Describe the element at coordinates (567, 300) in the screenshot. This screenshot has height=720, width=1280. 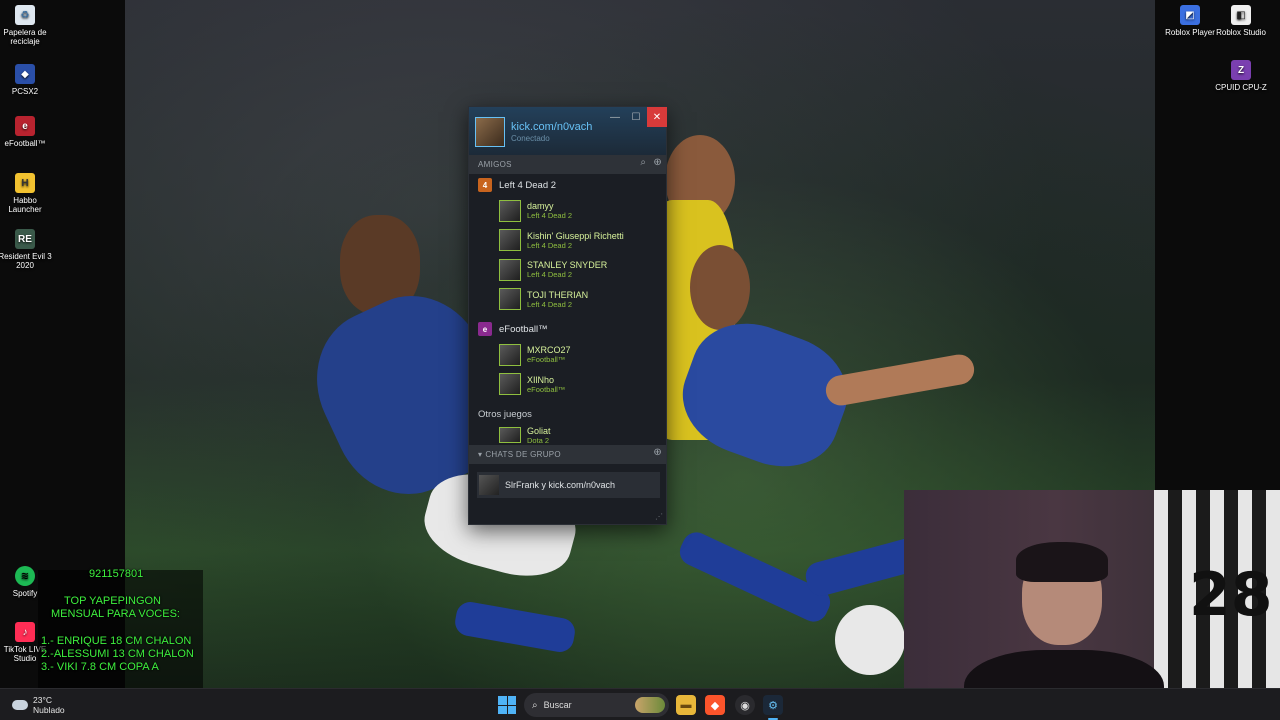
I see `friend-item: TOJI THERIAN Left 4 Dead 2` at that location.